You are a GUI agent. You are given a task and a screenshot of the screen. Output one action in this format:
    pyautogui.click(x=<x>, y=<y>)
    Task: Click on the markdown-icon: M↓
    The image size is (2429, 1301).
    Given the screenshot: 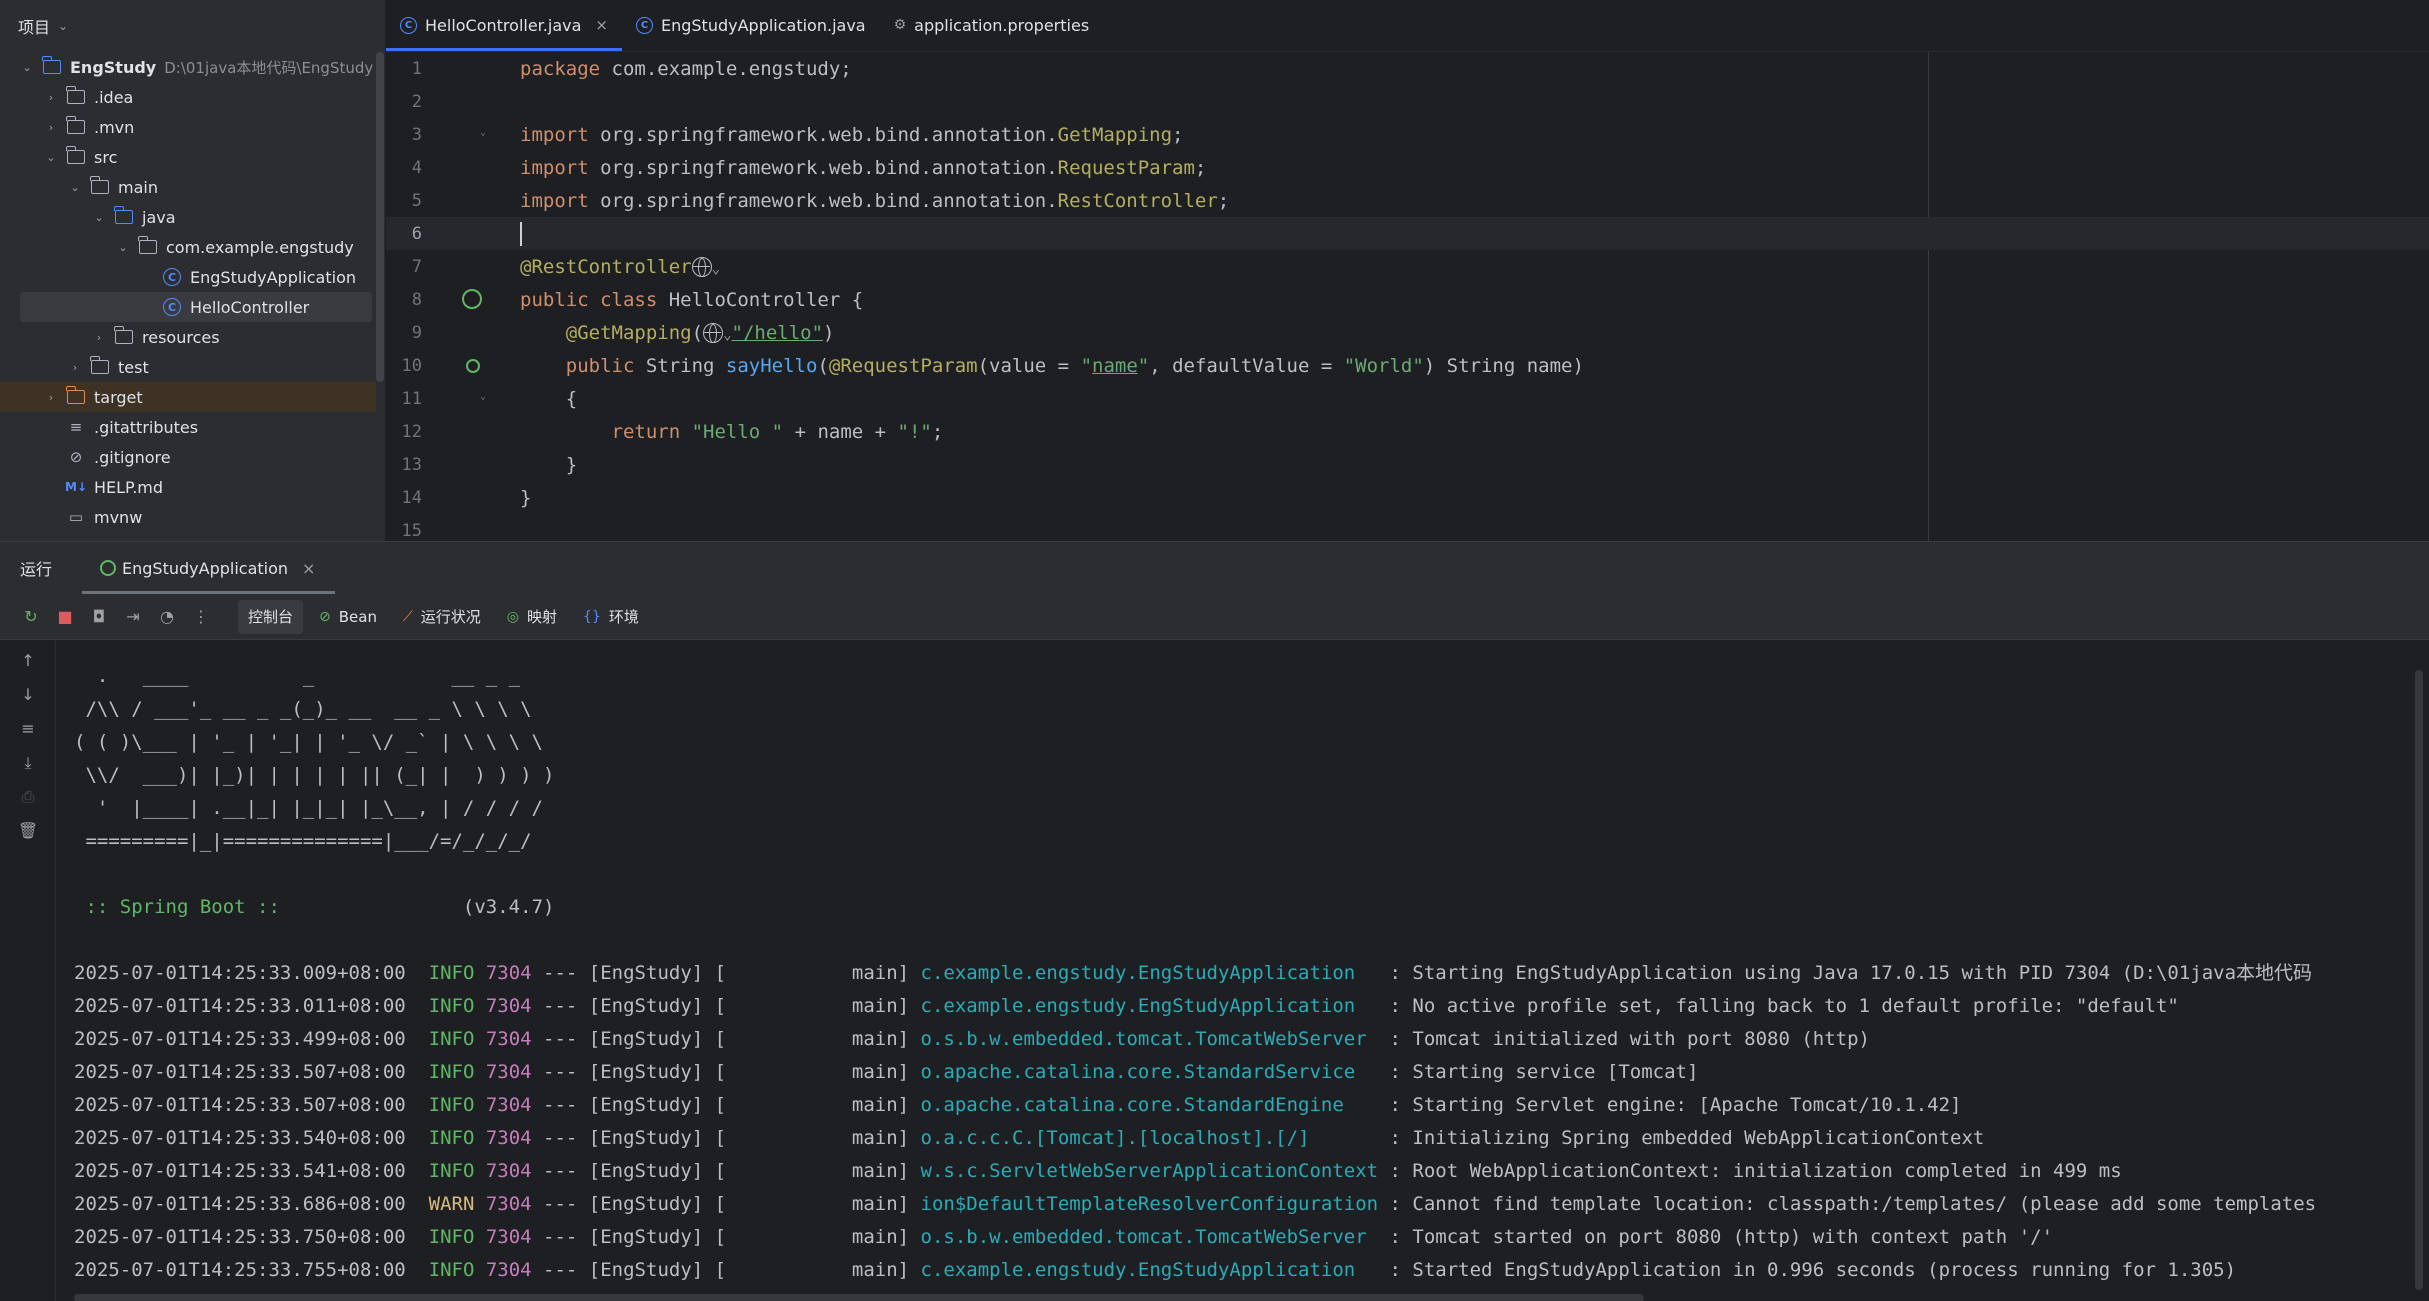 What is the action you would take?
    pyautogui.click(x=76, y=487)
    